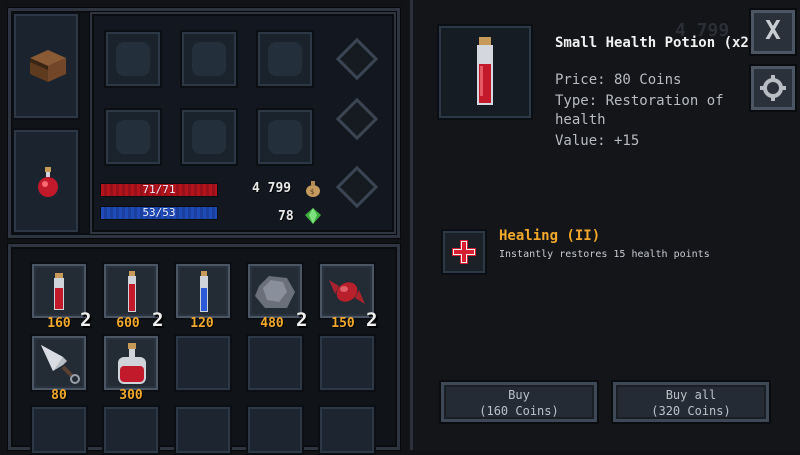 This screenshot has height=455, width=800. Describe the element at coordinates (272, 188) in the screenshot. I see `coin-count: 4 799` at that location.